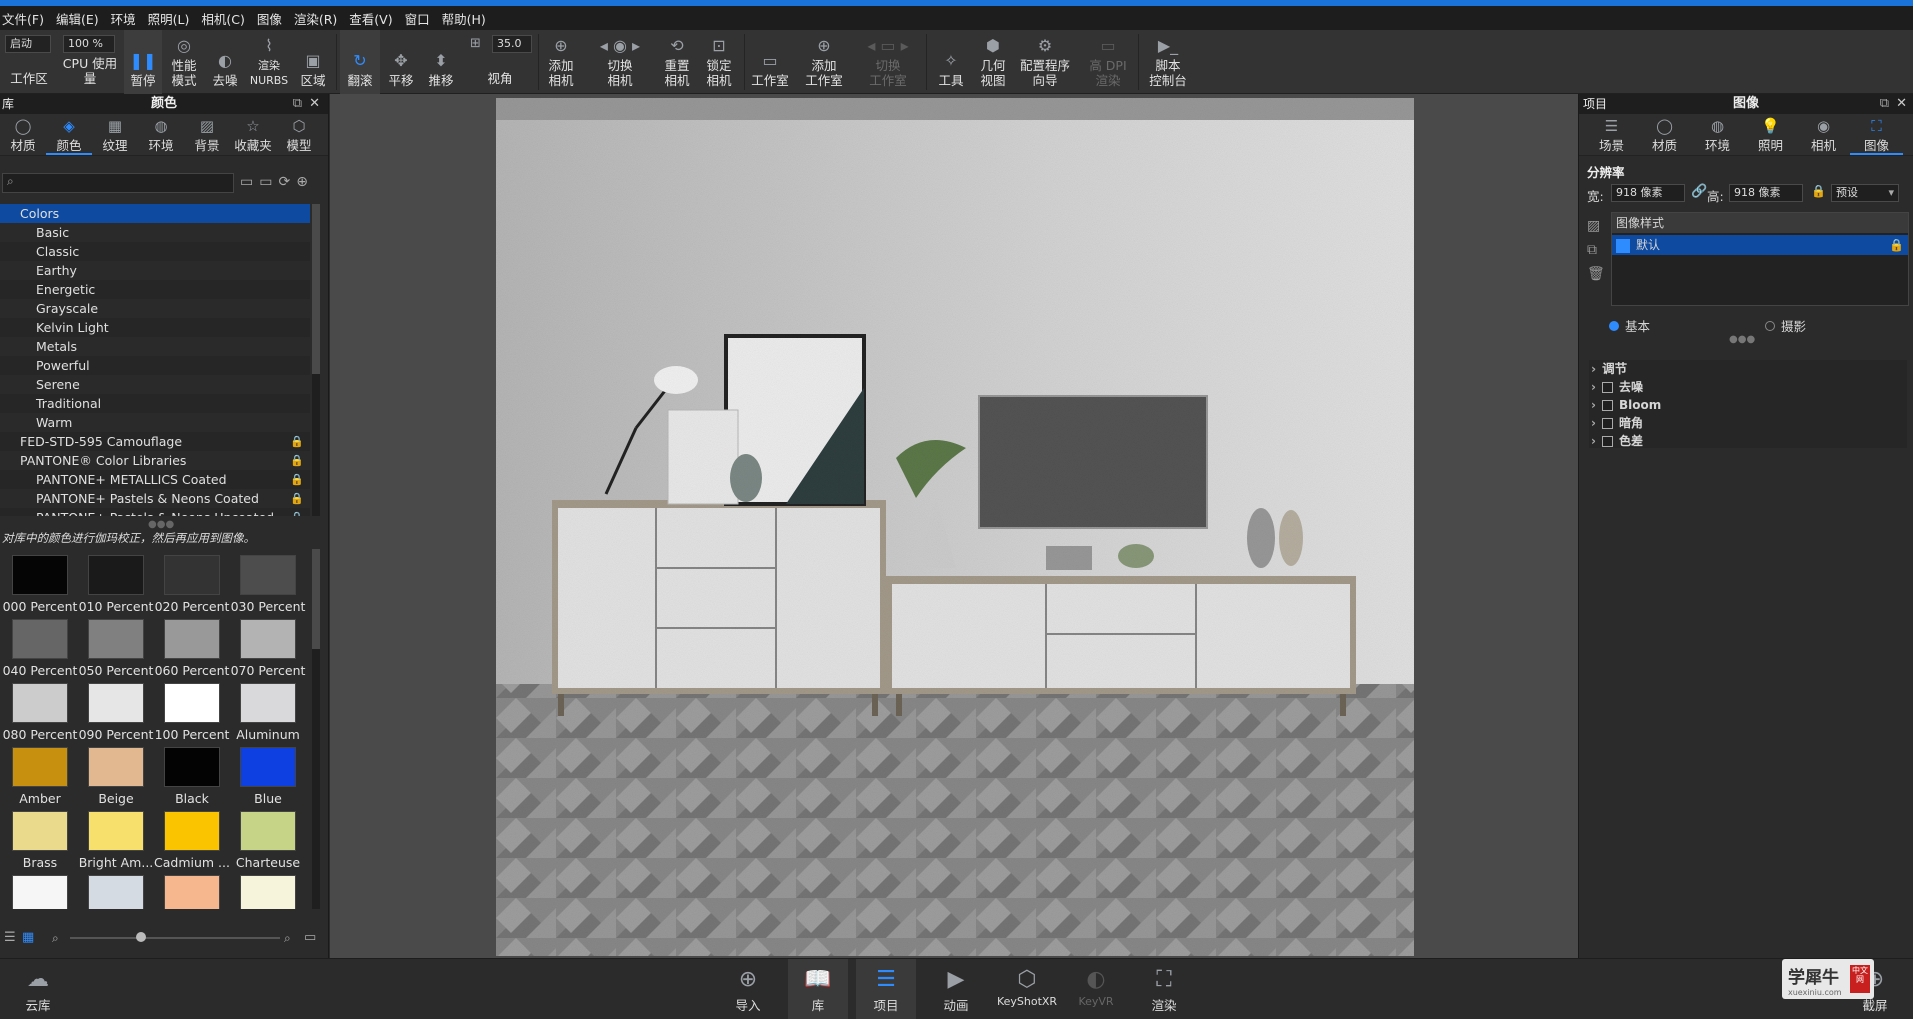 Image resolution: width=1913 pixels, height=1019 pixels. I want to click on color-swatch: 080 Percent, so click(40, 712).